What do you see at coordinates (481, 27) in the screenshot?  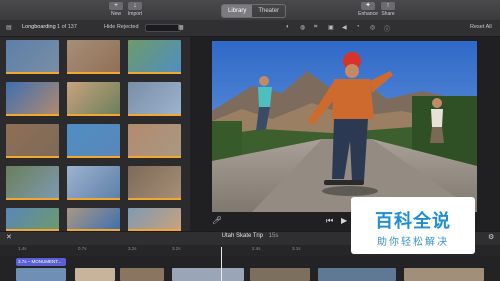 I see `reset-all-button: Reset All` at bounding box center [481, 27].